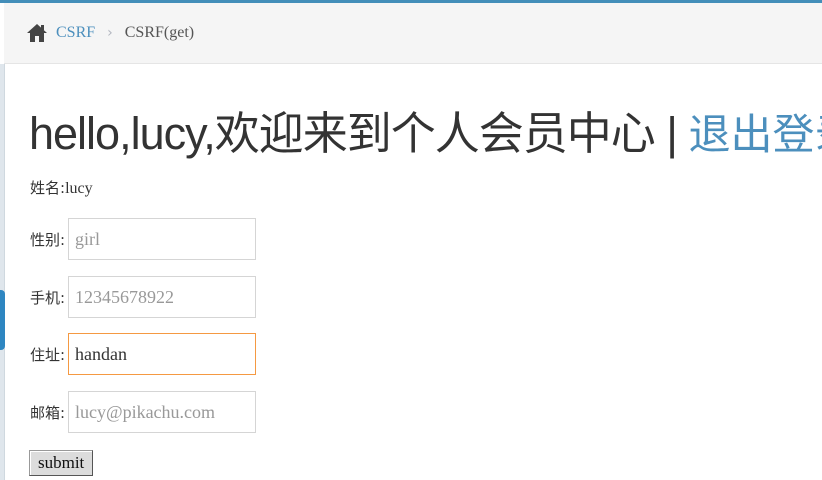 This screenshot has height=480, width=822. What do you see at coordinates (755, 134) in the screenshot?
I see `logout-link: 退出登录` at bounding box center [755, 134].